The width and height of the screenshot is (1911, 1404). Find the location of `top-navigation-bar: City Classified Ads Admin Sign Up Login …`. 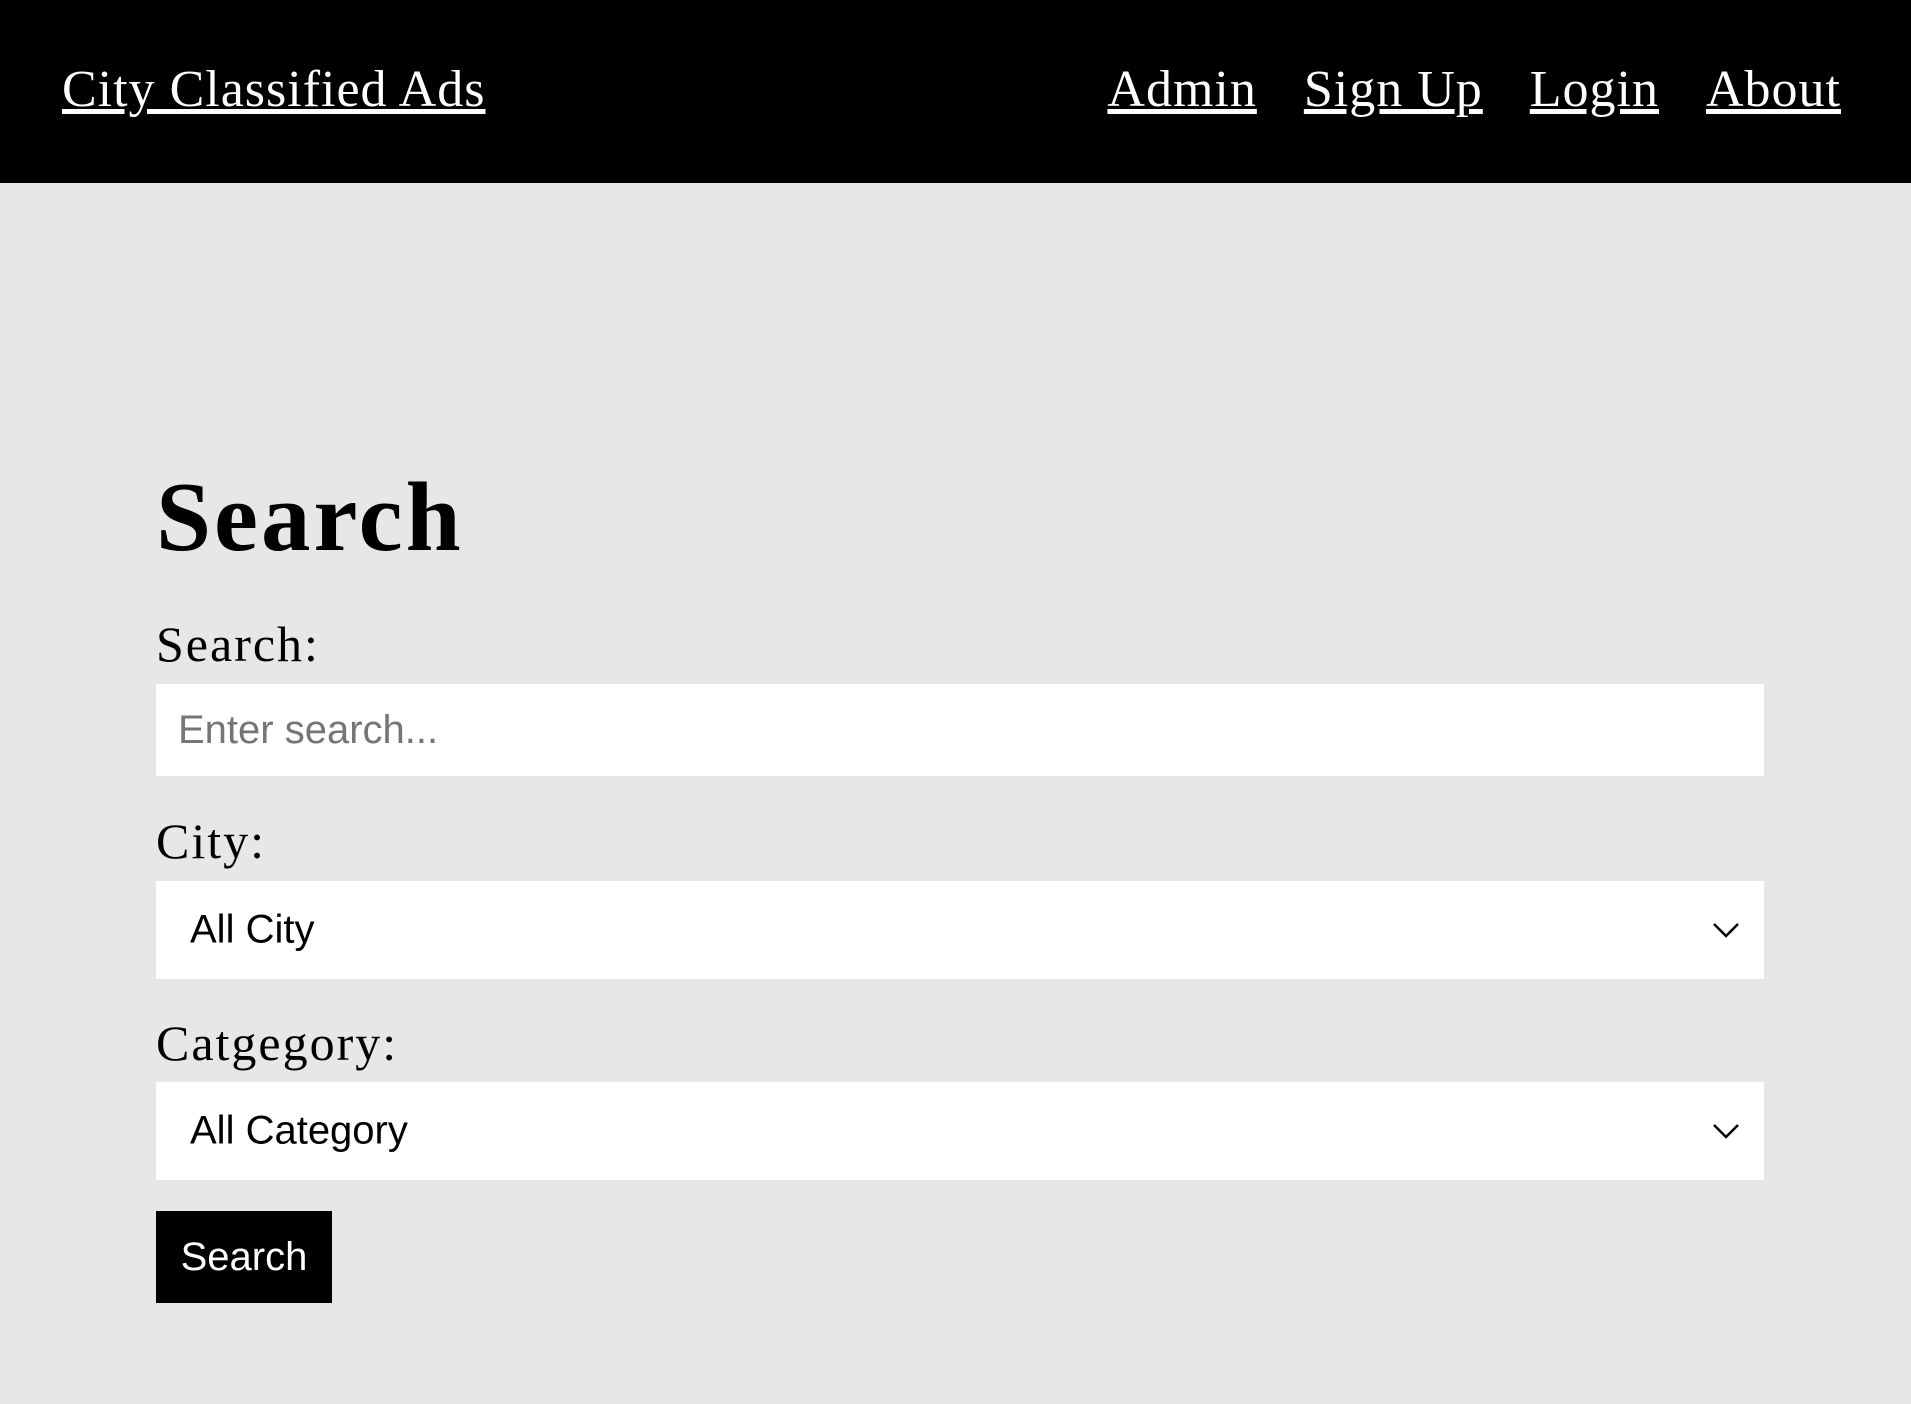

top-navigation-bar: City Classified Ads Admin Sign Up Login … is located at coordinates (955, 91).